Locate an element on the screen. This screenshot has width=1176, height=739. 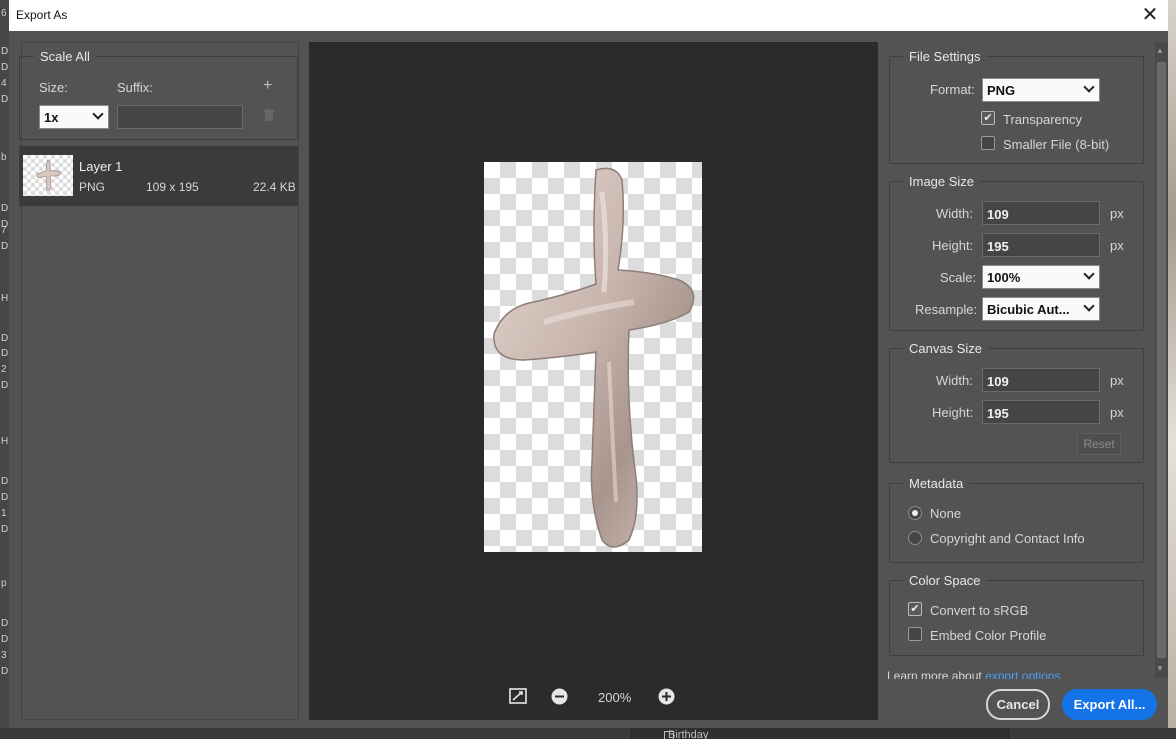
metadata-group: Metadata is located at coordinates (1016, 519).